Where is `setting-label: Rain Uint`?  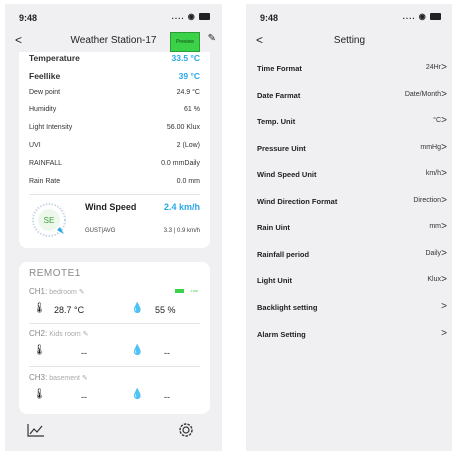
setting-label: Rain Uint is located at coordinates (273, 227).